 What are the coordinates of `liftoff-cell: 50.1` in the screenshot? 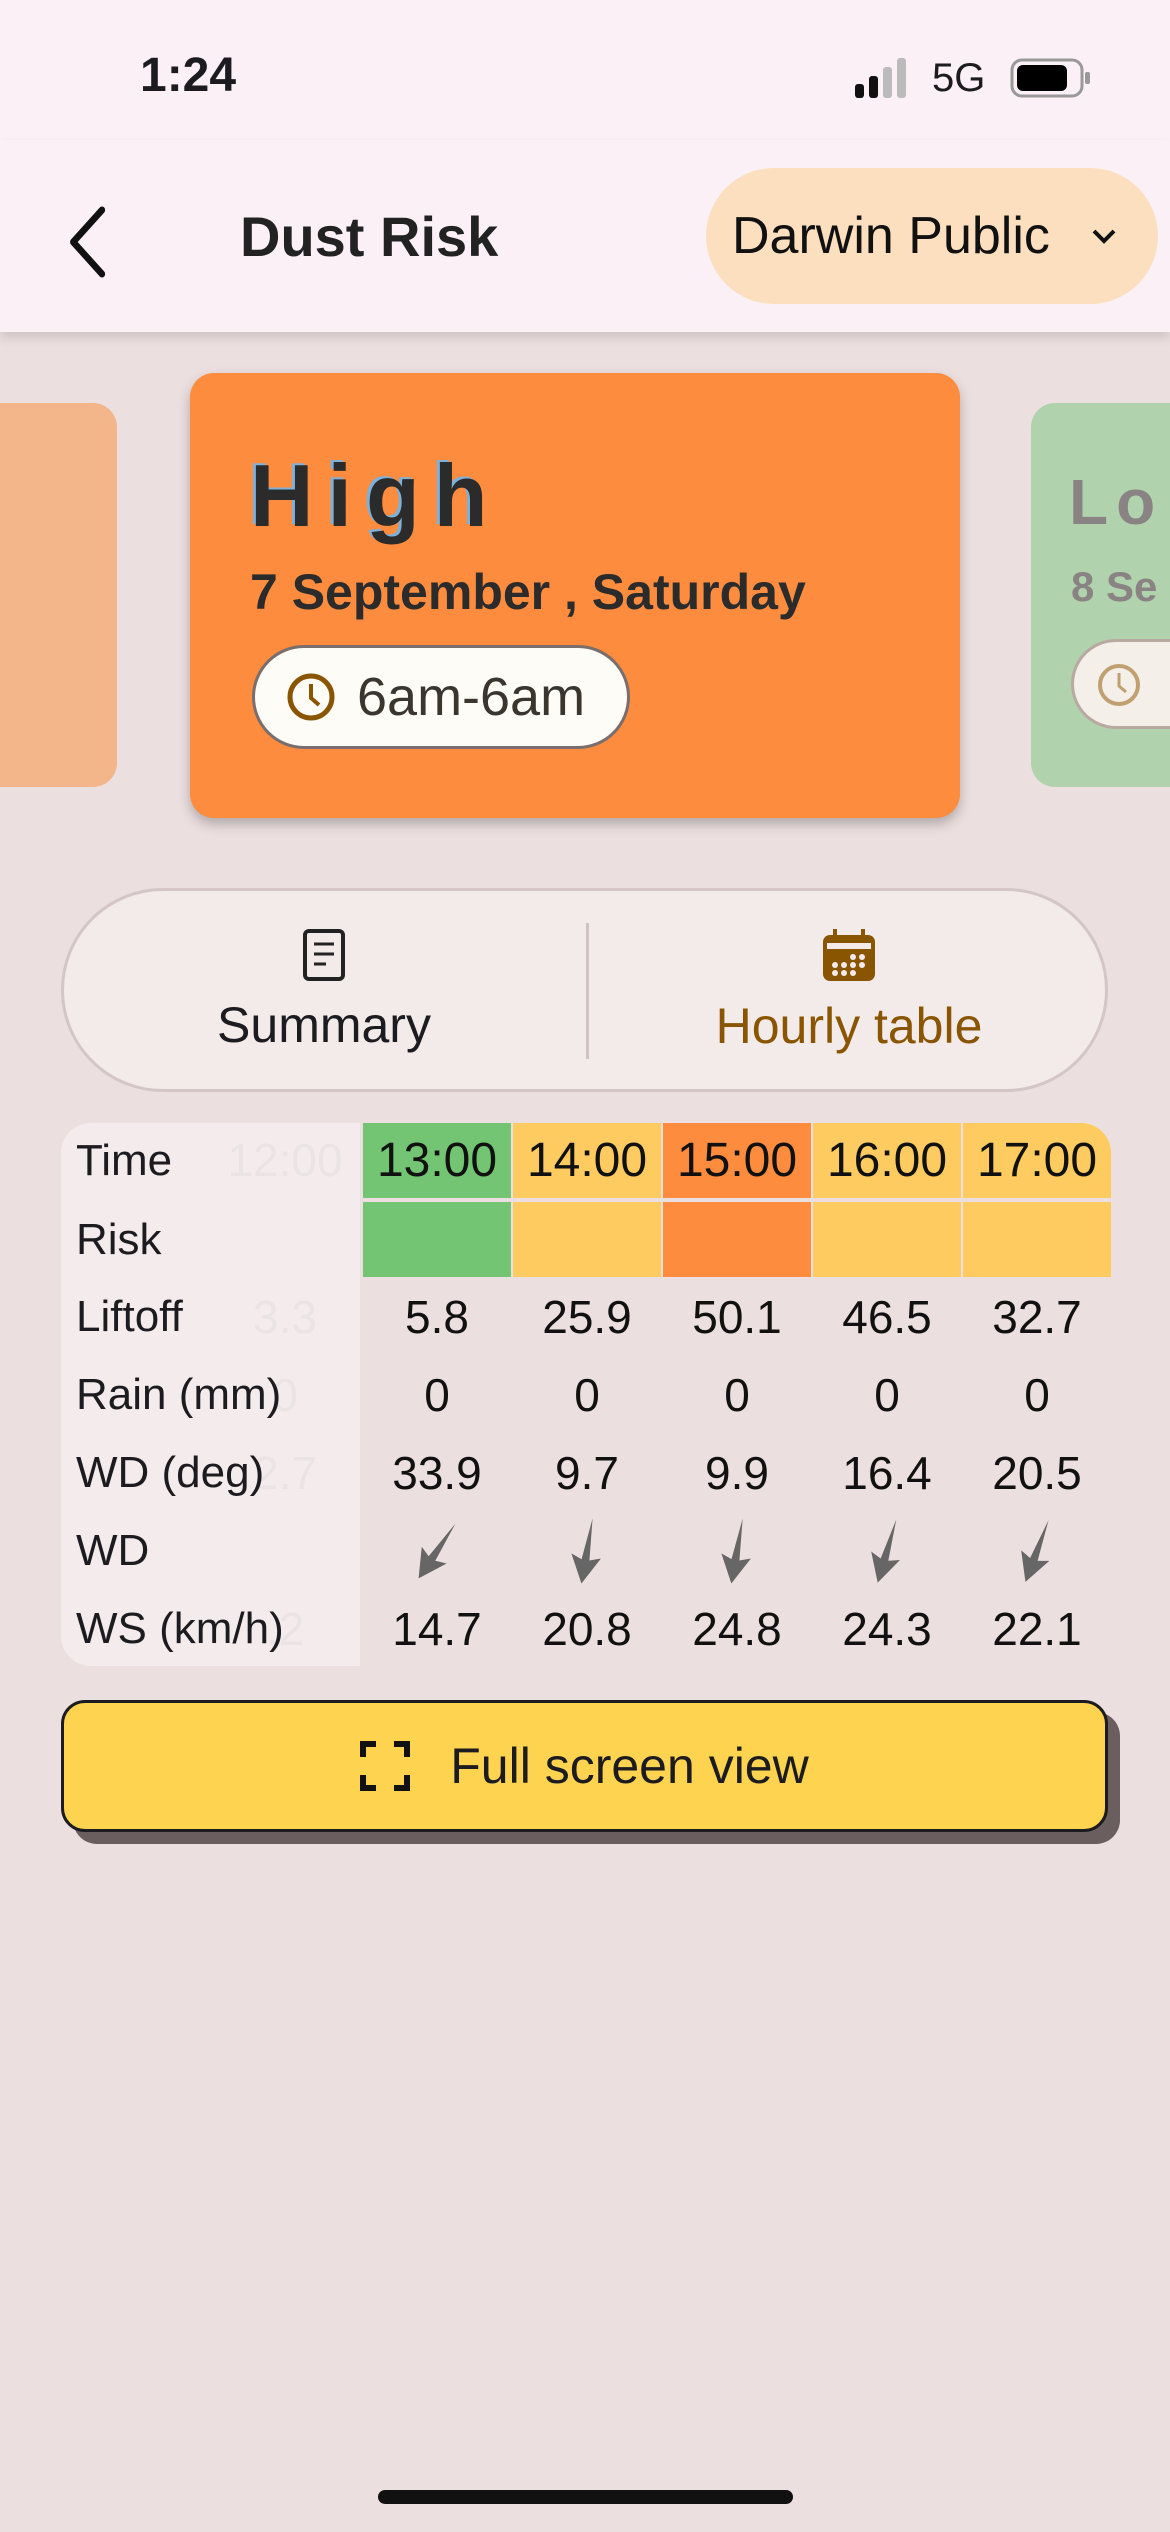 It's located at (737, 1317).